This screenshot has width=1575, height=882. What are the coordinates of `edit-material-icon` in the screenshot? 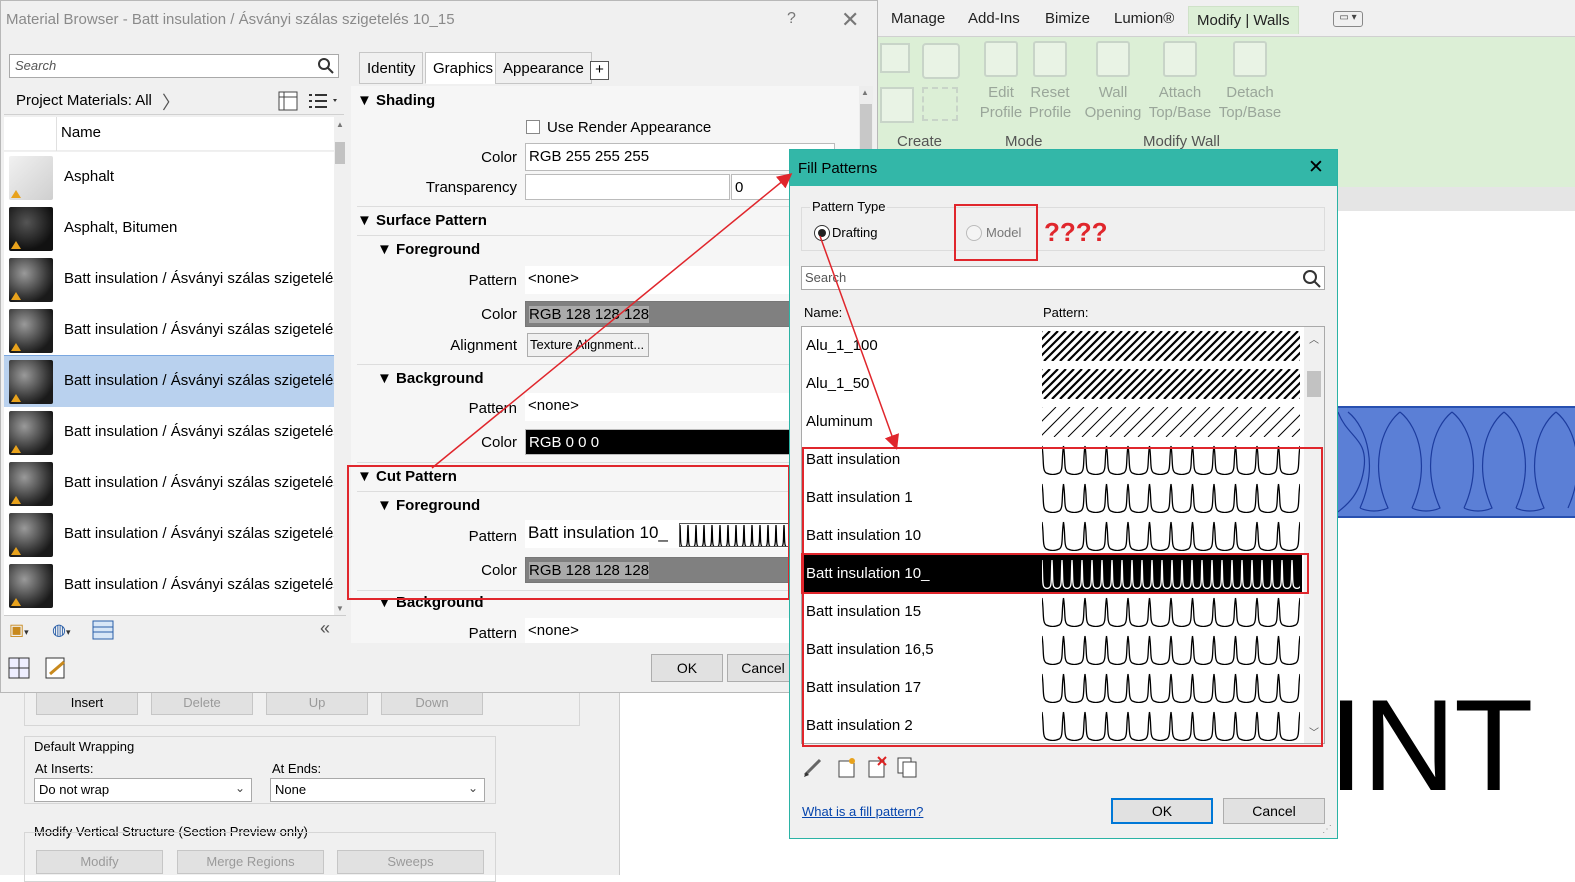 It's located at (56, 668).